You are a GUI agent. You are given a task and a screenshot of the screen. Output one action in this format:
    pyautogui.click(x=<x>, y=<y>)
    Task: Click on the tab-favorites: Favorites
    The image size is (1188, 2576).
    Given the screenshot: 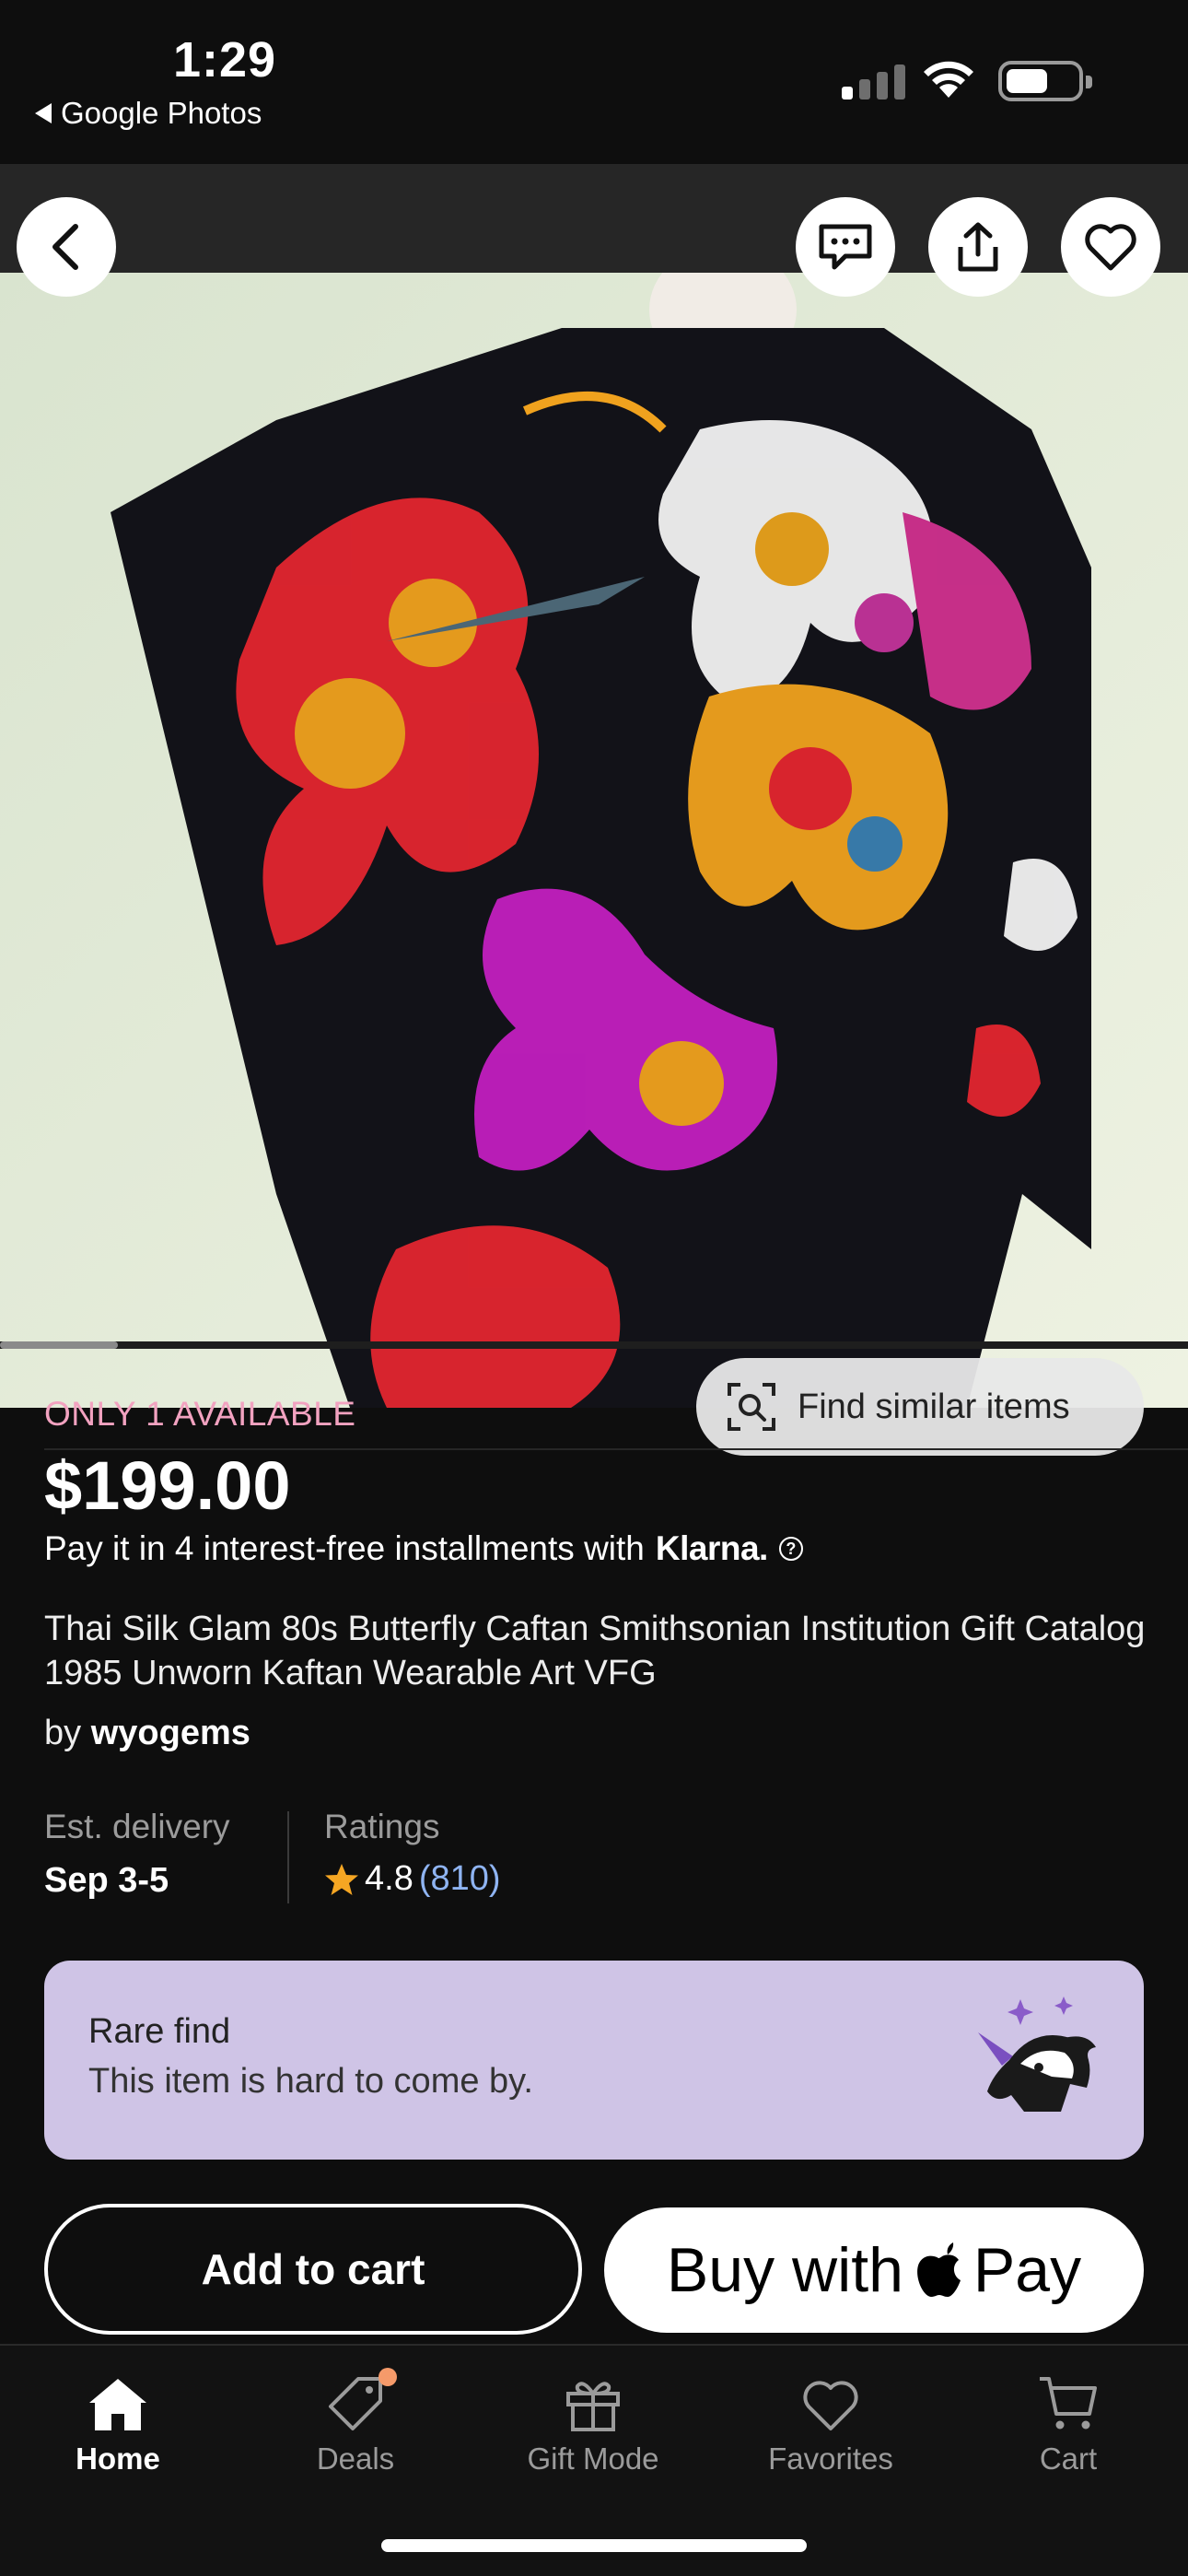 What is the action you would take?
    pyautogui.click(x=830, y=2435)
    